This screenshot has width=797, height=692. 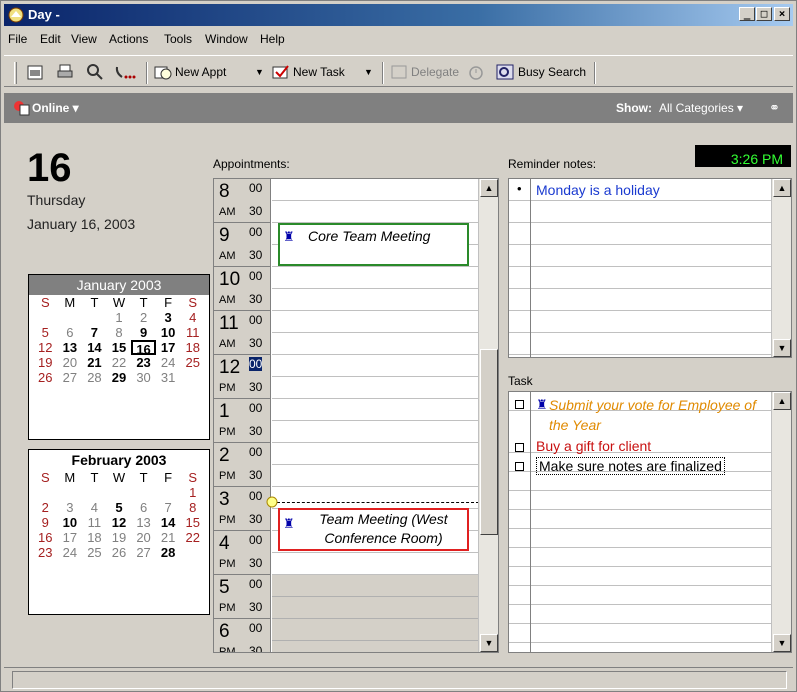 What do you see at coordinates (373, 529) in the screenshot?
I see `appointment-team-meeting: ♜ Team Meeting (West Conference Room)` at bounding box center [373, 529].